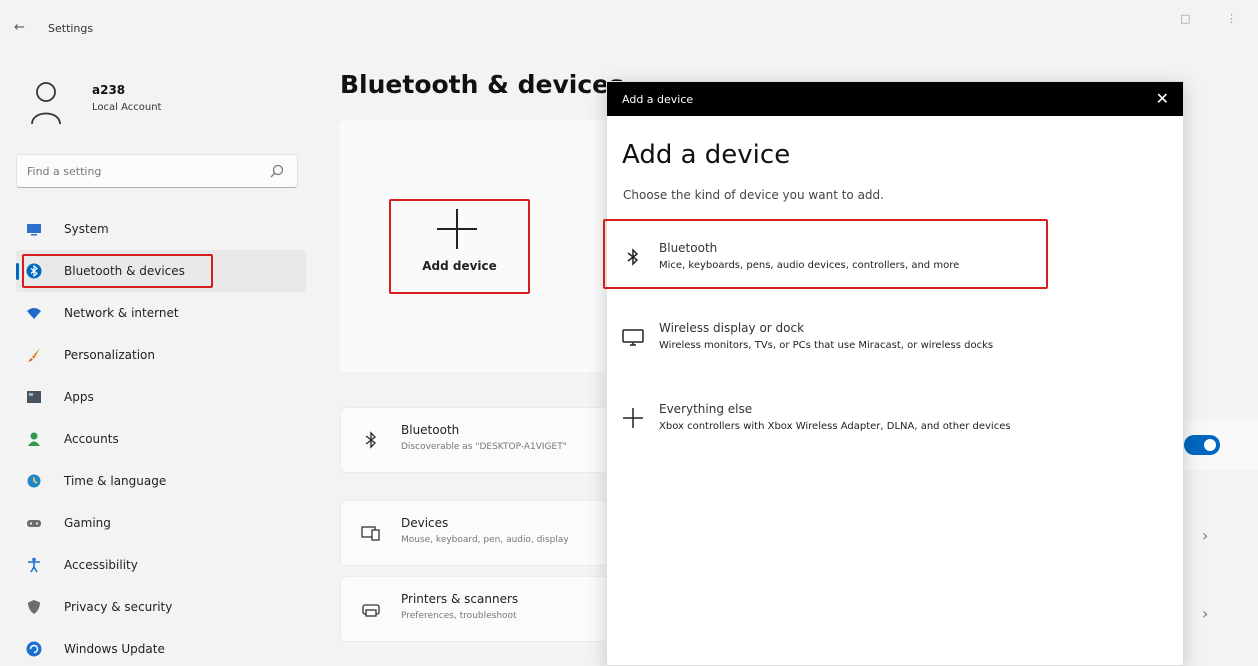  I want to click on avatar, so click(46, 103).